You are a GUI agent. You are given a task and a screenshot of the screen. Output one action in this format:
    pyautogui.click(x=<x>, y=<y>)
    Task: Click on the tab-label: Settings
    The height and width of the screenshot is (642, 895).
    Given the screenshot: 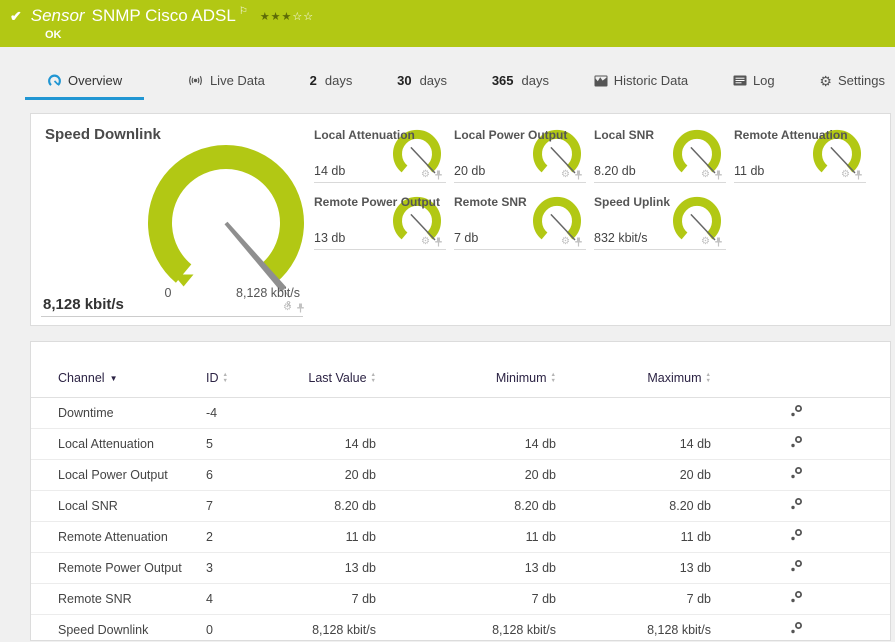 What is the action you would take?
    pyautogui.click(x=861, y=80)
    